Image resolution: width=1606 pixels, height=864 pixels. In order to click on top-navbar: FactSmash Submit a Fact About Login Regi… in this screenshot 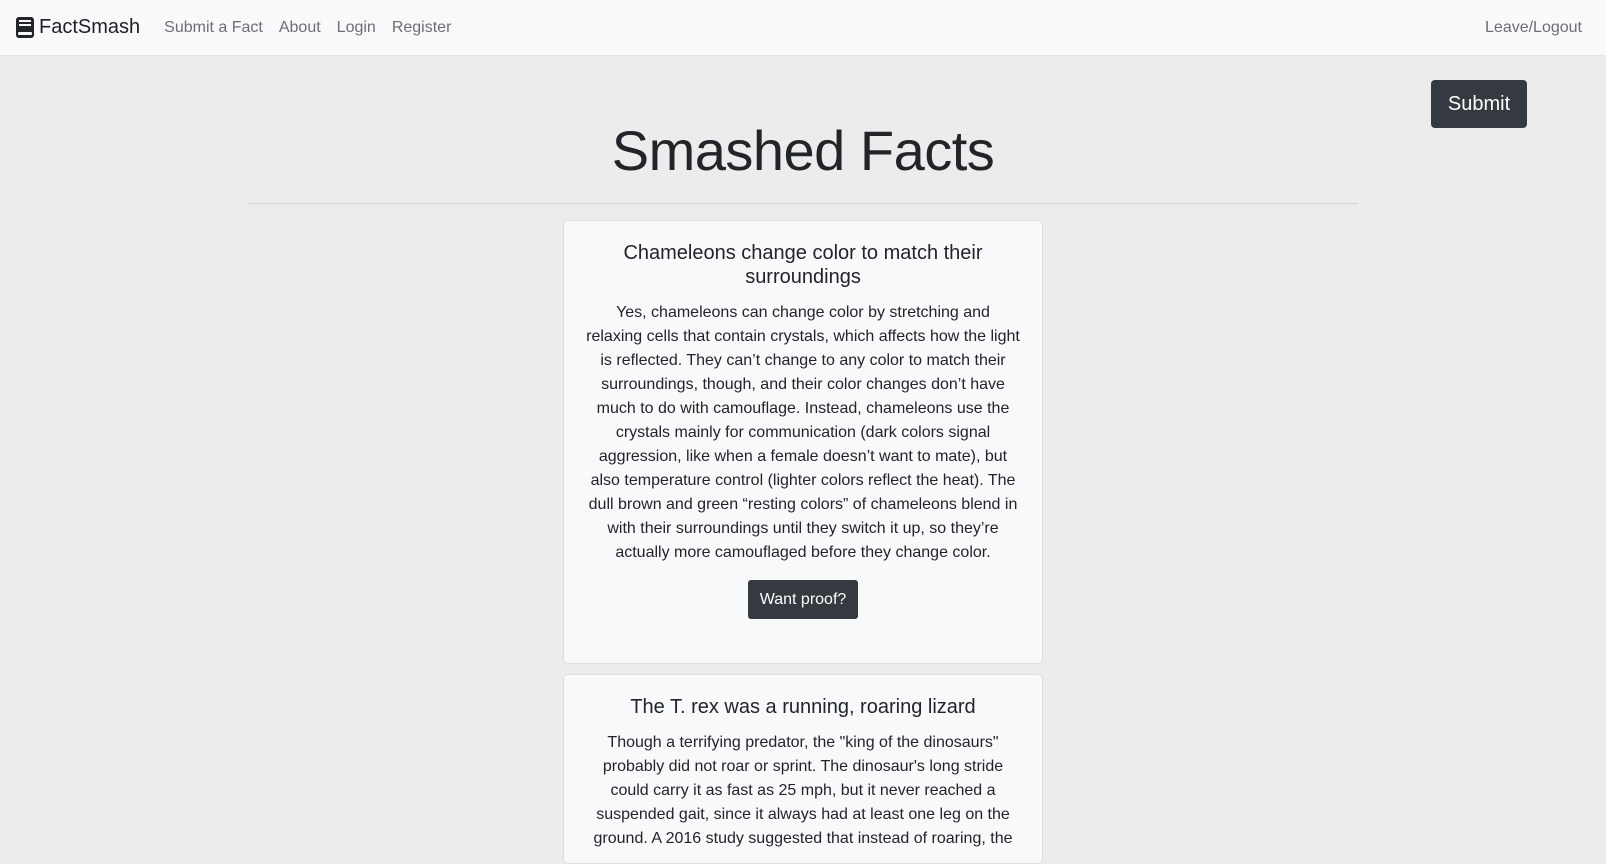, I will do `click(803, 28)`.